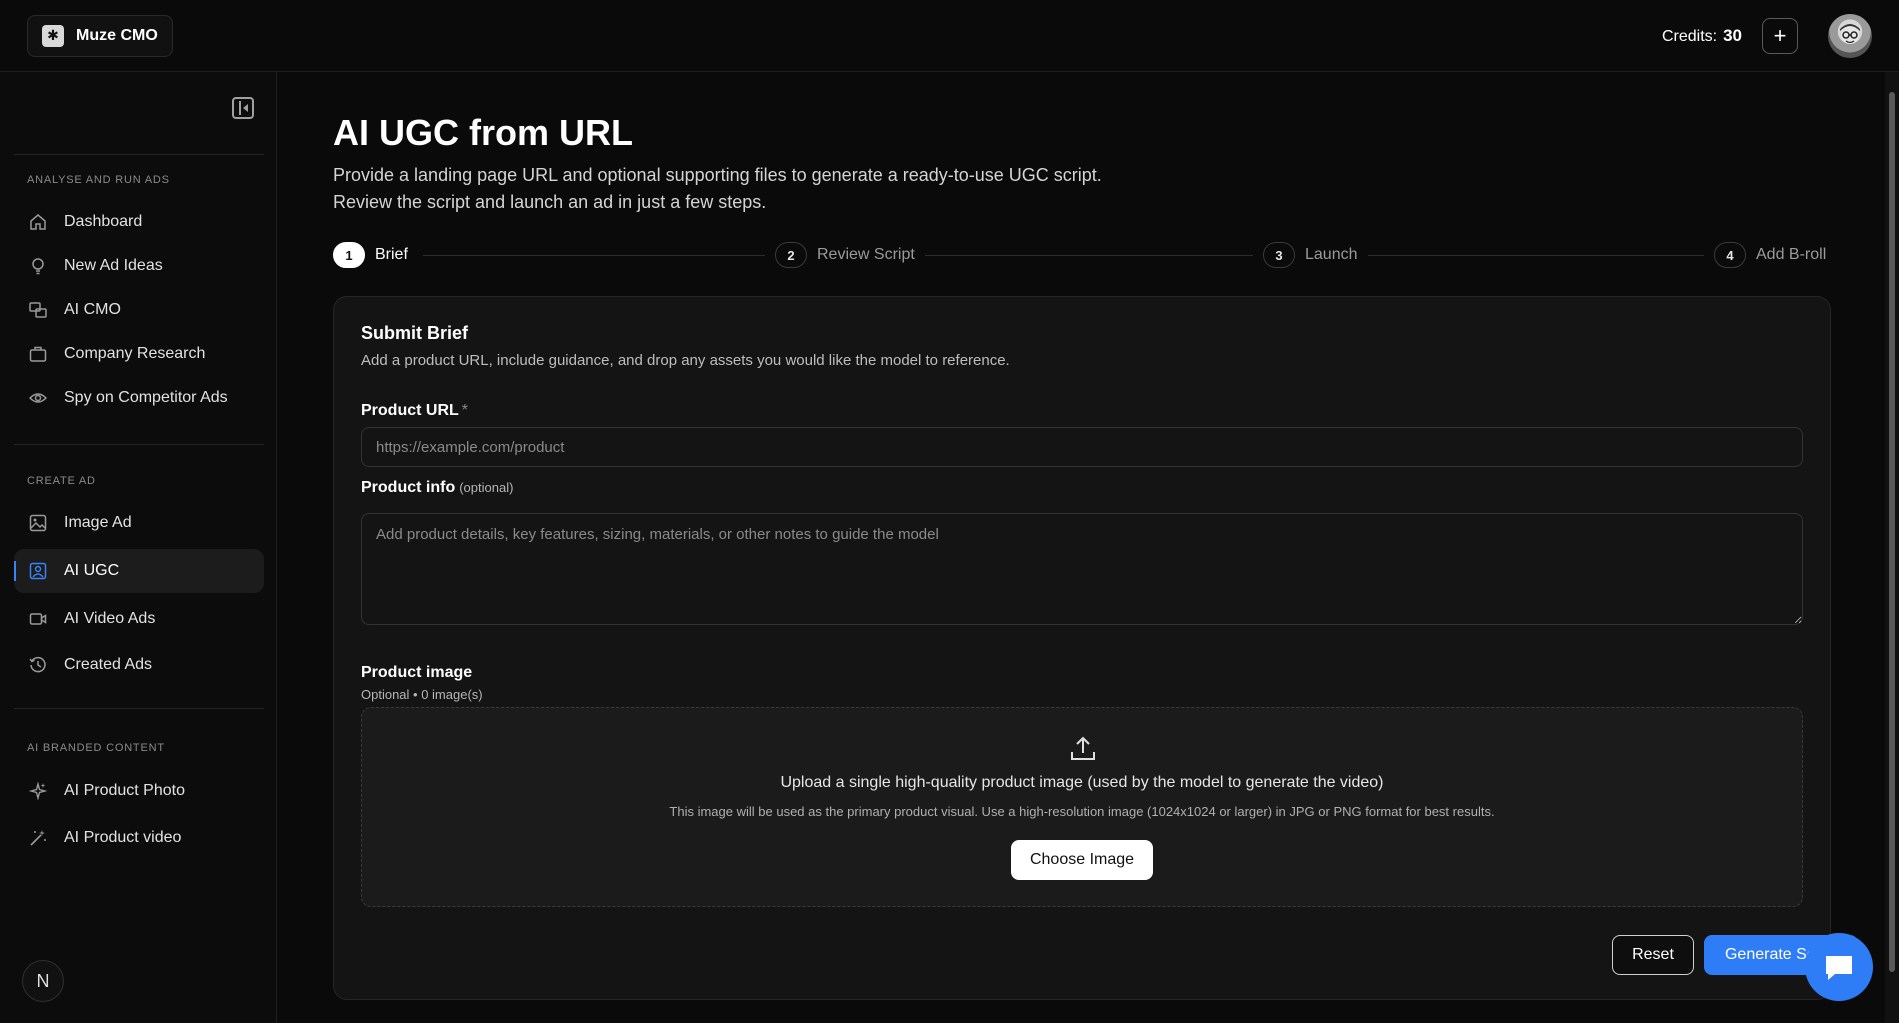 The width and height of the screenshot is (1899, 1023). I want to click on lightbulb-icon, so click(38, 266).